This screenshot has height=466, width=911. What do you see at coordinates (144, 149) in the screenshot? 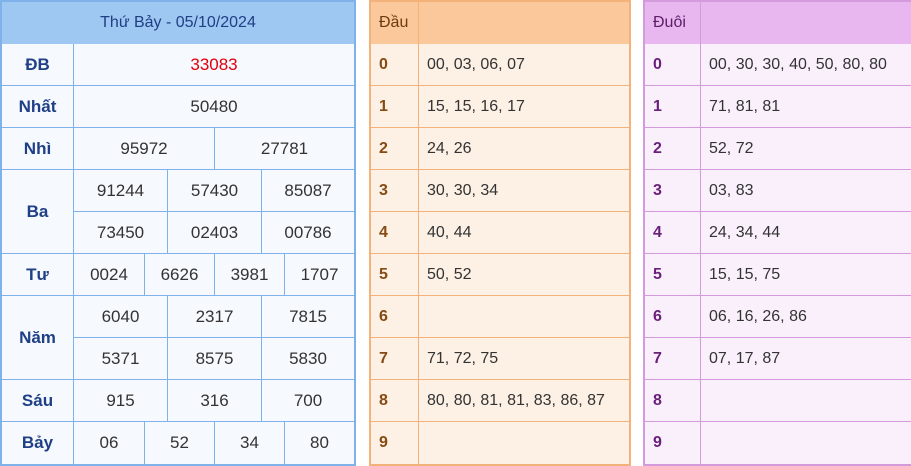
I see `prize-value: 95972` at bounding box center [144, 149].